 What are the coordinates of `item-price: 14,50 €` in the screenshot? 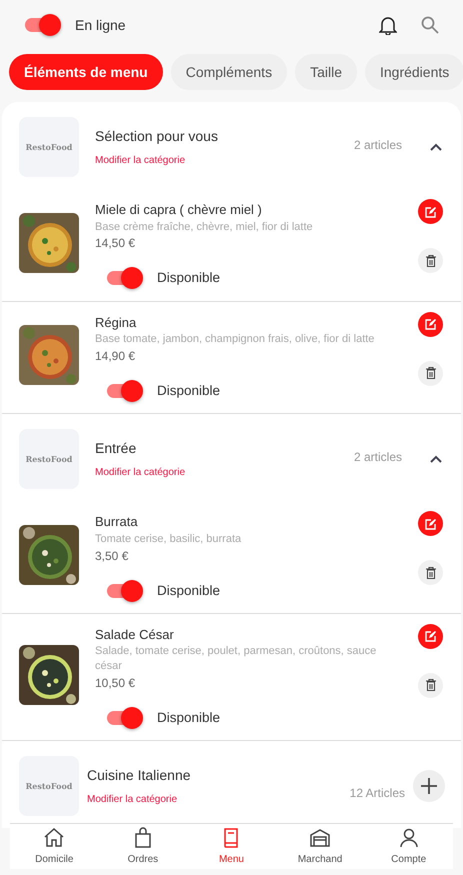 It's located at (115, 243).